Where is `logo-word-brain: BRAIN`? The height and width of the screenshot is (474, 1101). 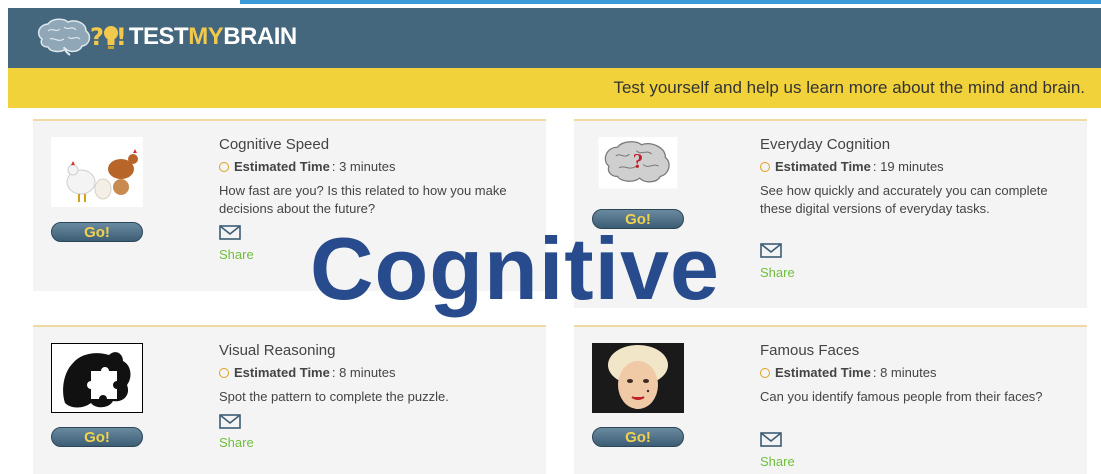 logo-word-brain: BRAIN is located at coordinates (260, 36).